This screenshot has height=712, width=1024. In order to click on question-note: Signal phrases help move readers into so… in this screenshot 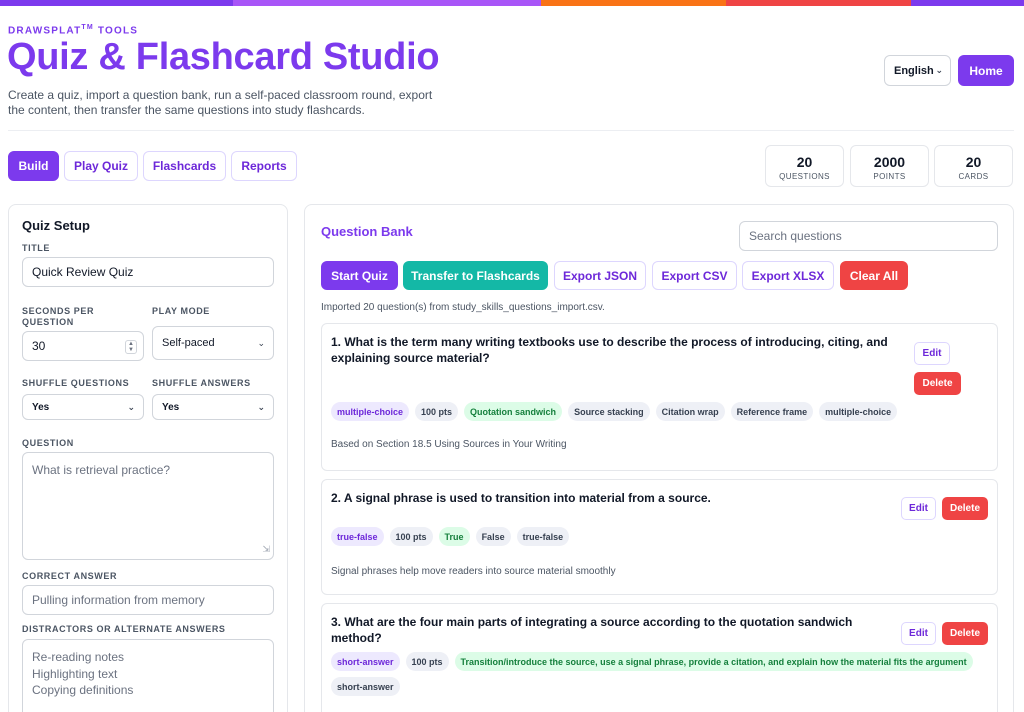, I will do `click(473, 571)`.